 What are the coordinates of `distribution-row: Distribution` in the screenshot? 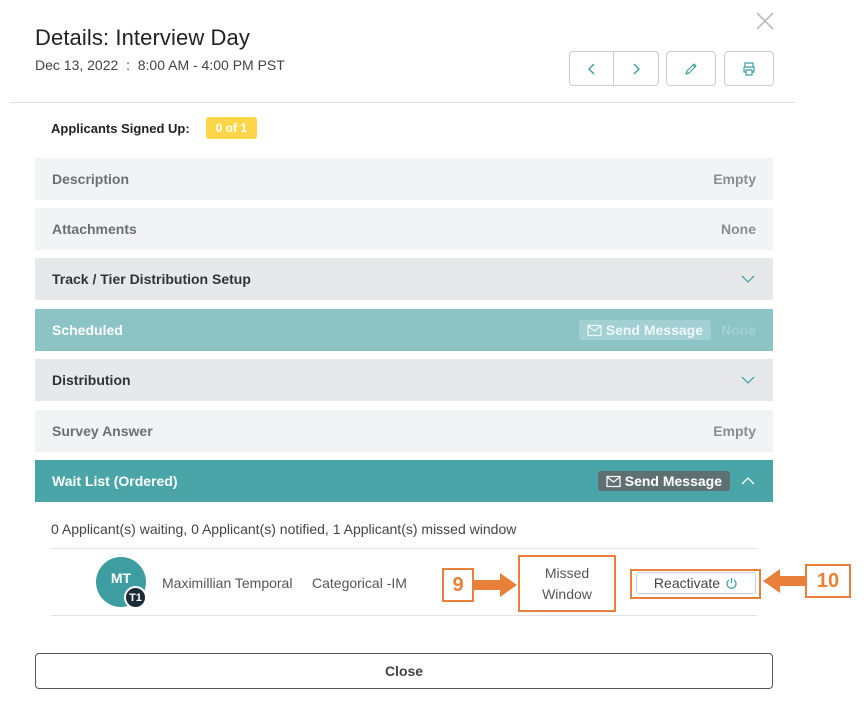 It's located at (404, 380).